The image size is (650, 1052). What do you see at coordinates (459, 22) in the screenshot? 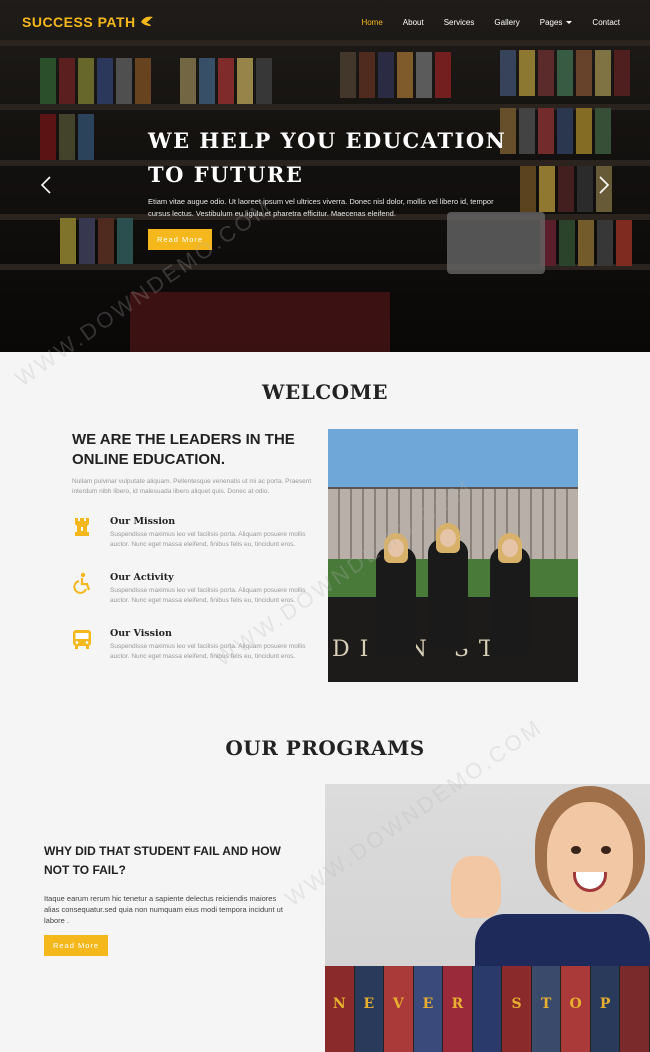
I see `nav-services: Services` at bounding box center [459, 22].